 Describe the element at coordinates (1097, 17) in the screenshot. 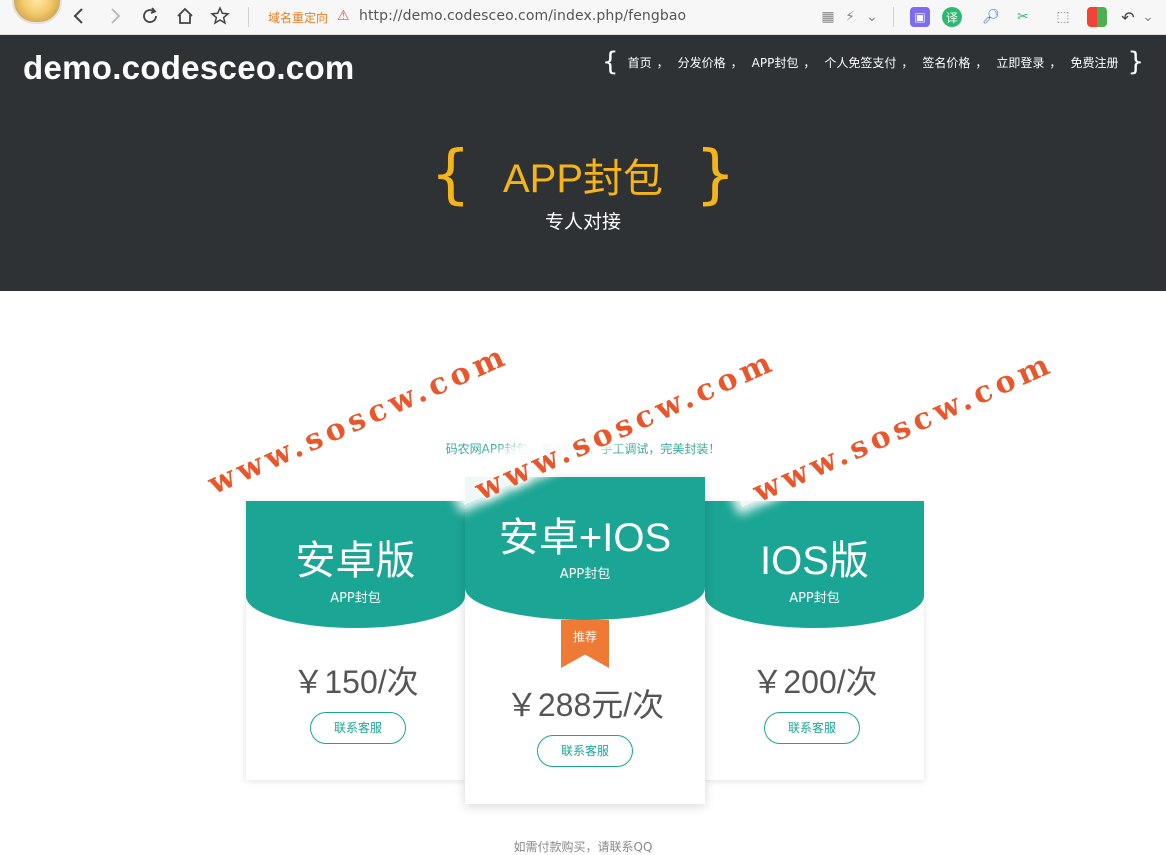

I see `apps-icon` at that location.